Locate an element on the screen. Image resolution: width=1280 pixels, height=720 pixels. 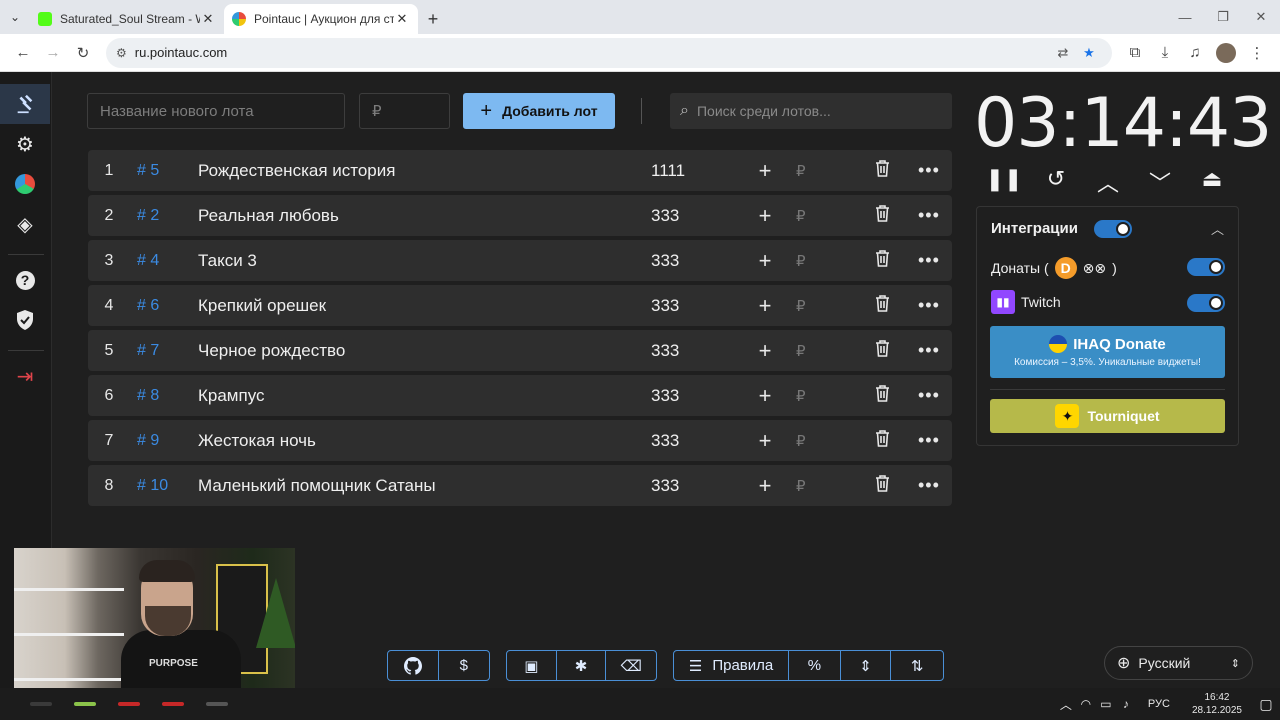
new-lot-amount-input: ₽ is located at coordinates (404, 111).